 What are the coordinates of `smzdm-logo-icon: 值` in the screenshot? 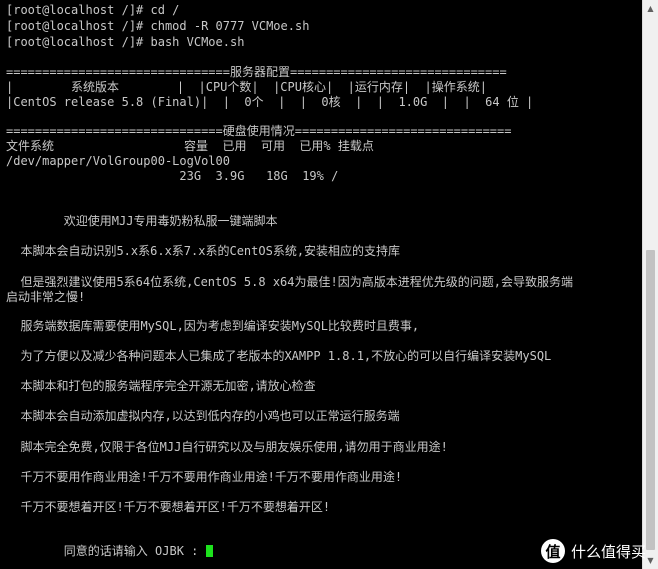 It's located at (552, 551).